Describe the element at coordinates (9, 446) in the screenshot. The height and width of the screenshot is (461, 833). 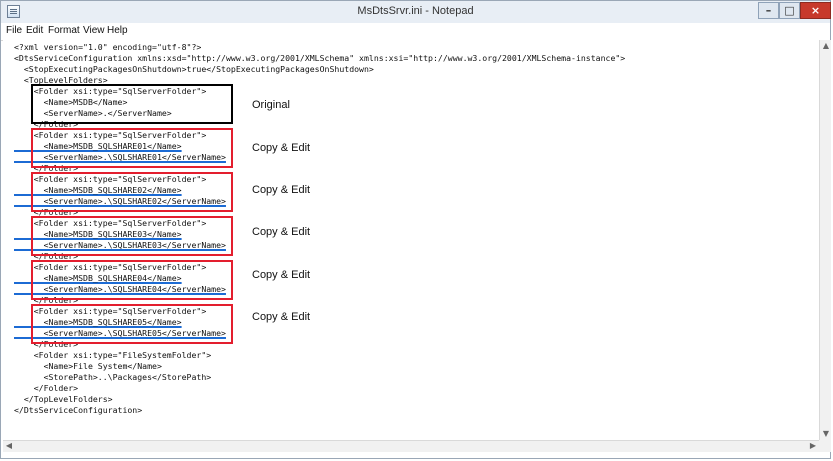
I see `scroll-left-icon: ◀` at that location.